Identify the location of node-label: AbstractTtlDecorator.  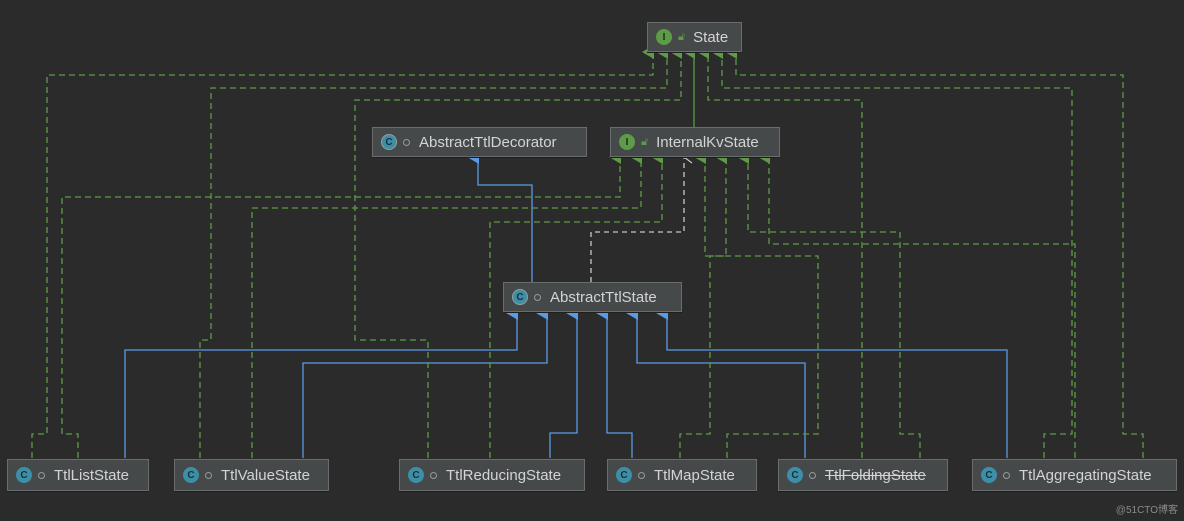
(488, 142).